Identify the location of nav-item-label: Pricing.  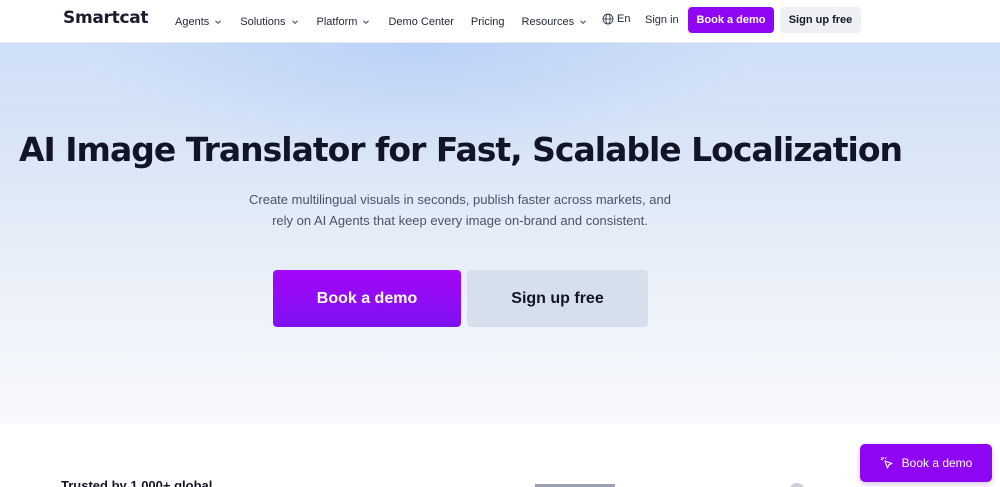
(487, 21).